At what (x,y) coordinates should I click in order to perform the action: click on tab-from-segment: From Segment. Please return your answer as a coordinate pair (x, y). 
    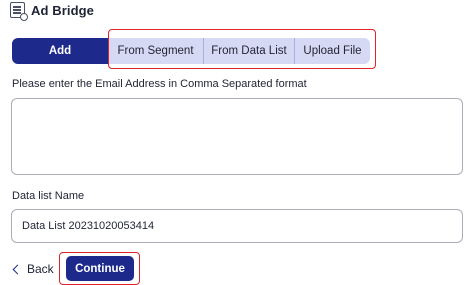
    Looking at the image, I should click on (155, 51).